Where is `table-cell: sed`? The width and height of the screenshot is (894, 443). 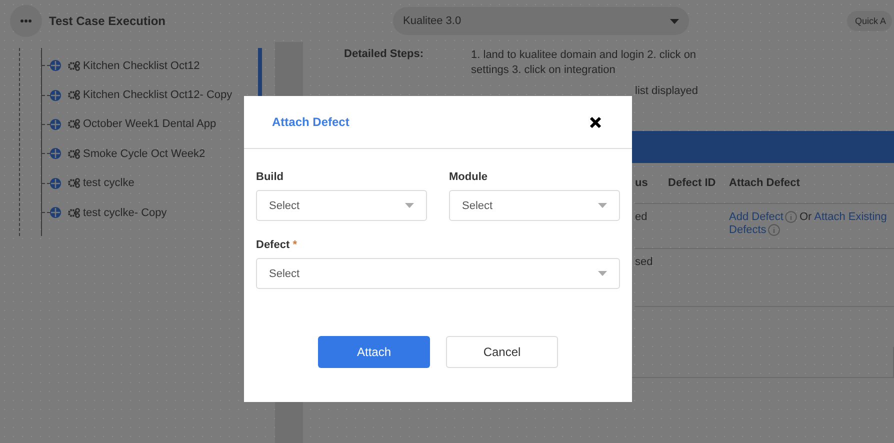 table-cell: sed is located at coordinates (644, 262).